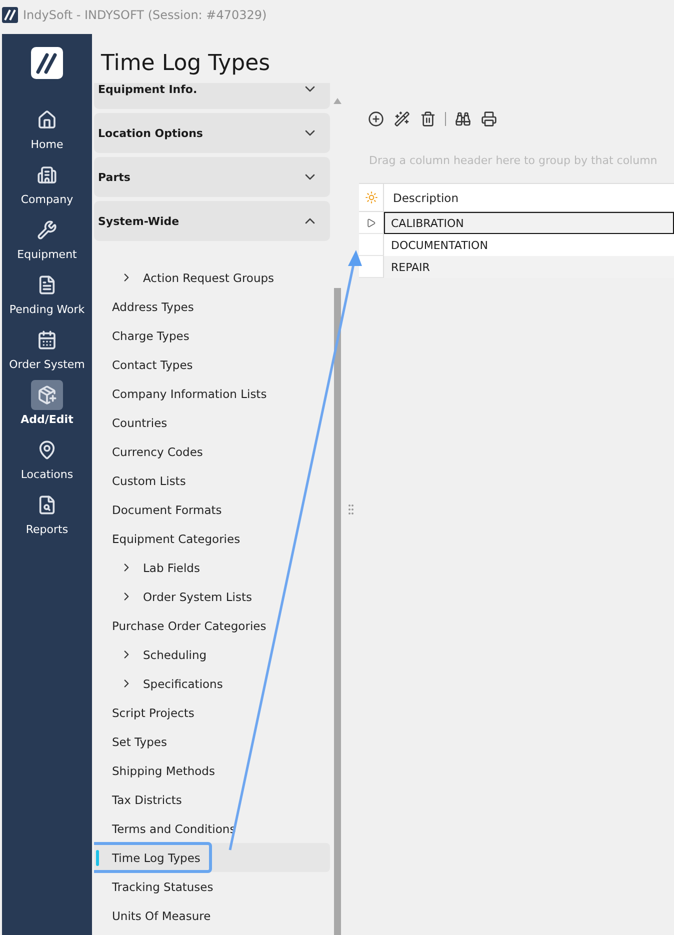 This screenshot has width=674, height=935. I want to click on menu-item: Tracking Statuses, so click(212, 886).